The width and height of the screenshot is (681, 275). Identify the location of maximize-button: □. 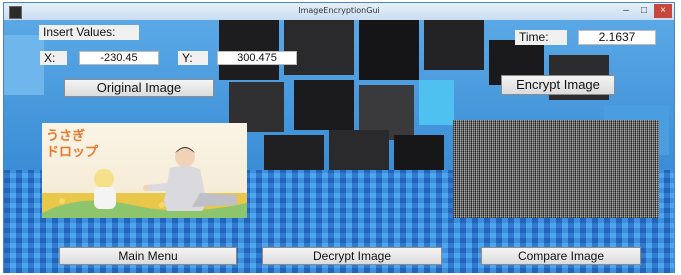
(644, 11).